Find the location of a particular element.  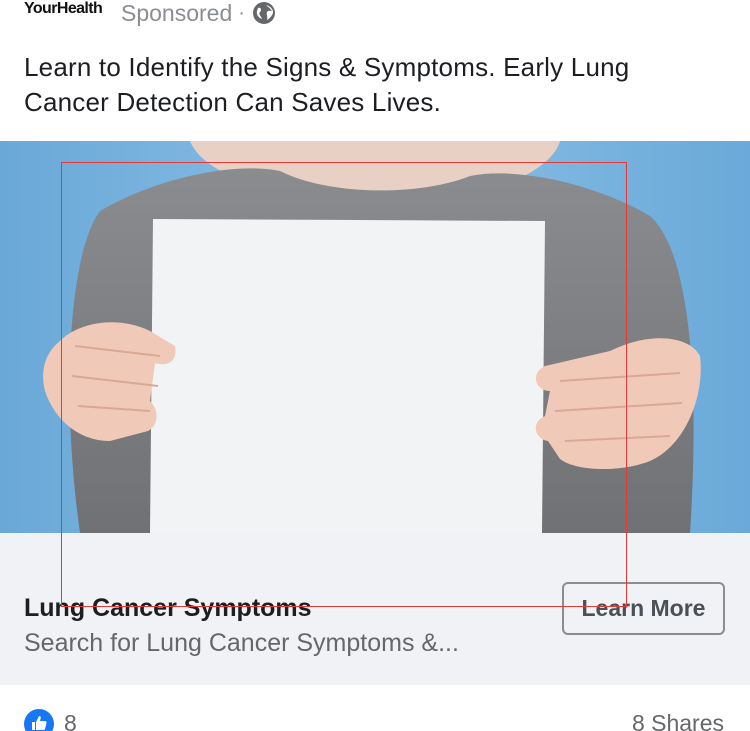

link-title: Lung Cancer Symptoms is located at coordinates (168, 608).